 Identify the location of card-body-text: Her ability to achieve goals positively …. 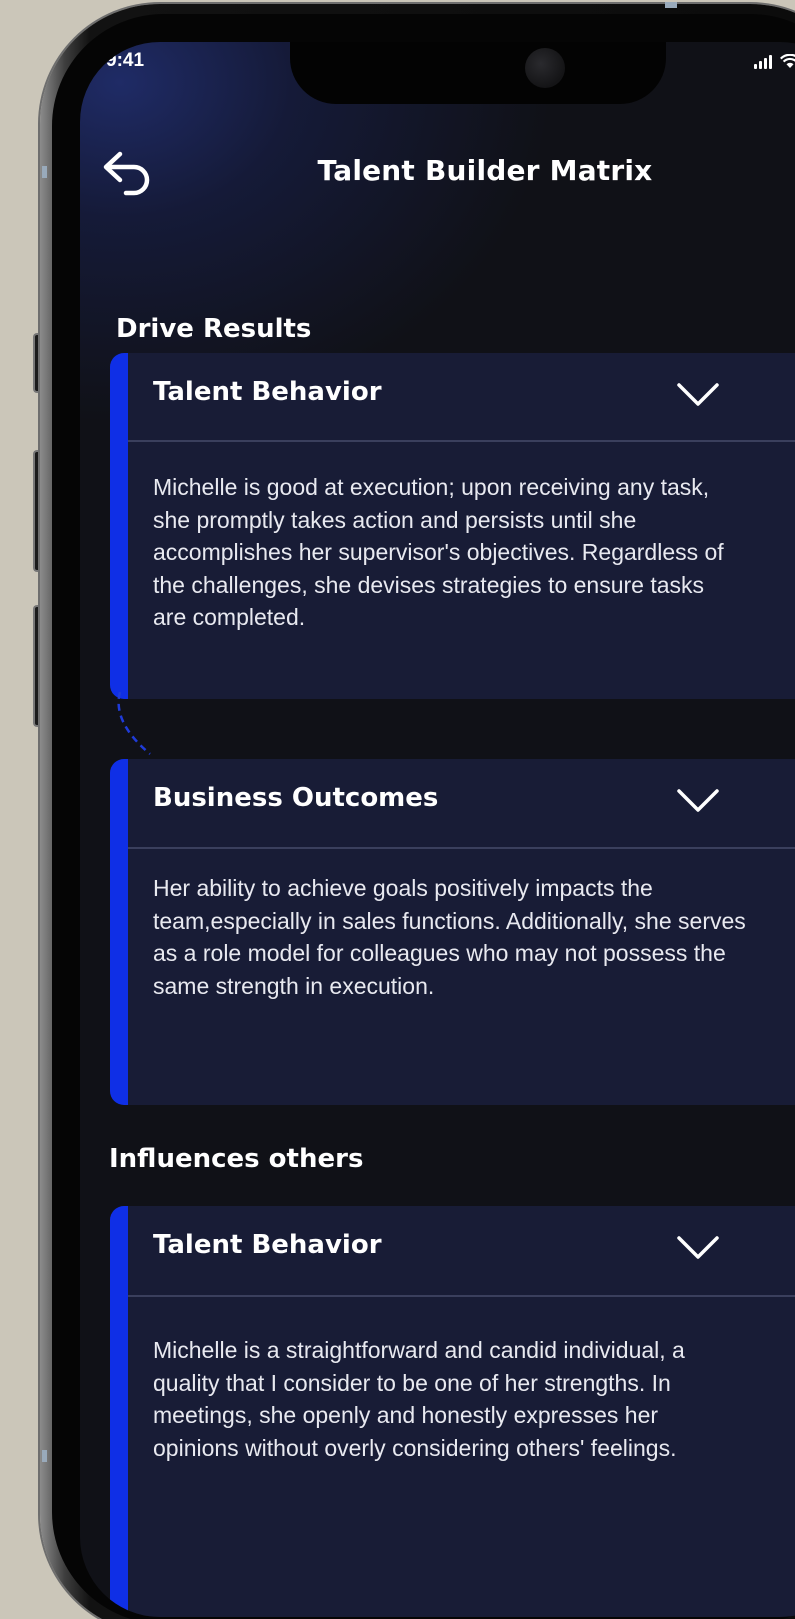
(449, 937).